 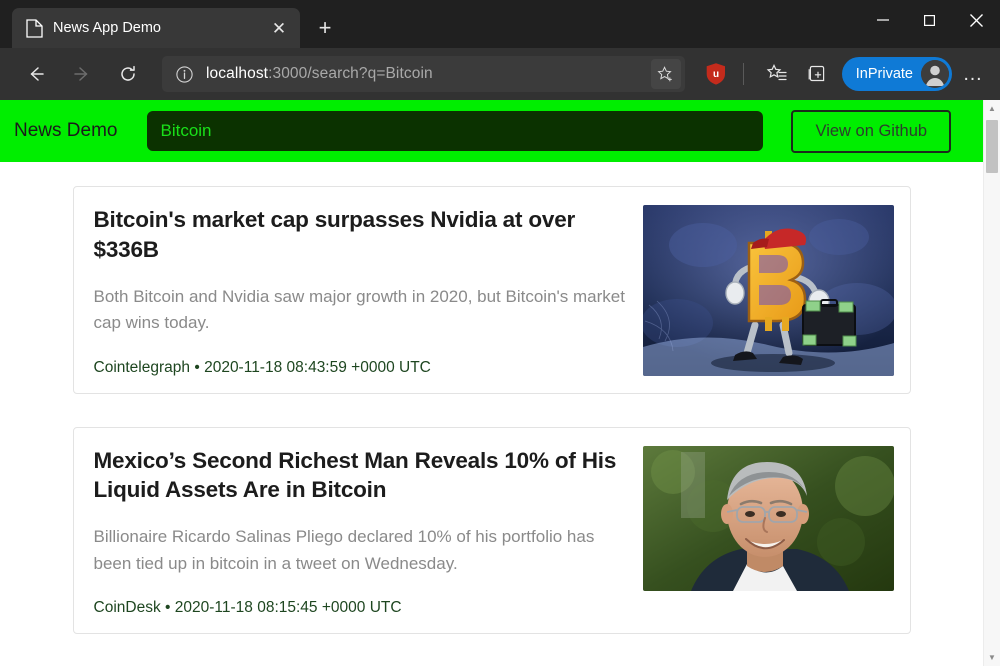 I want to click on site-header: News Demo Bitcoin View on Github, so click(x=491, y=131).